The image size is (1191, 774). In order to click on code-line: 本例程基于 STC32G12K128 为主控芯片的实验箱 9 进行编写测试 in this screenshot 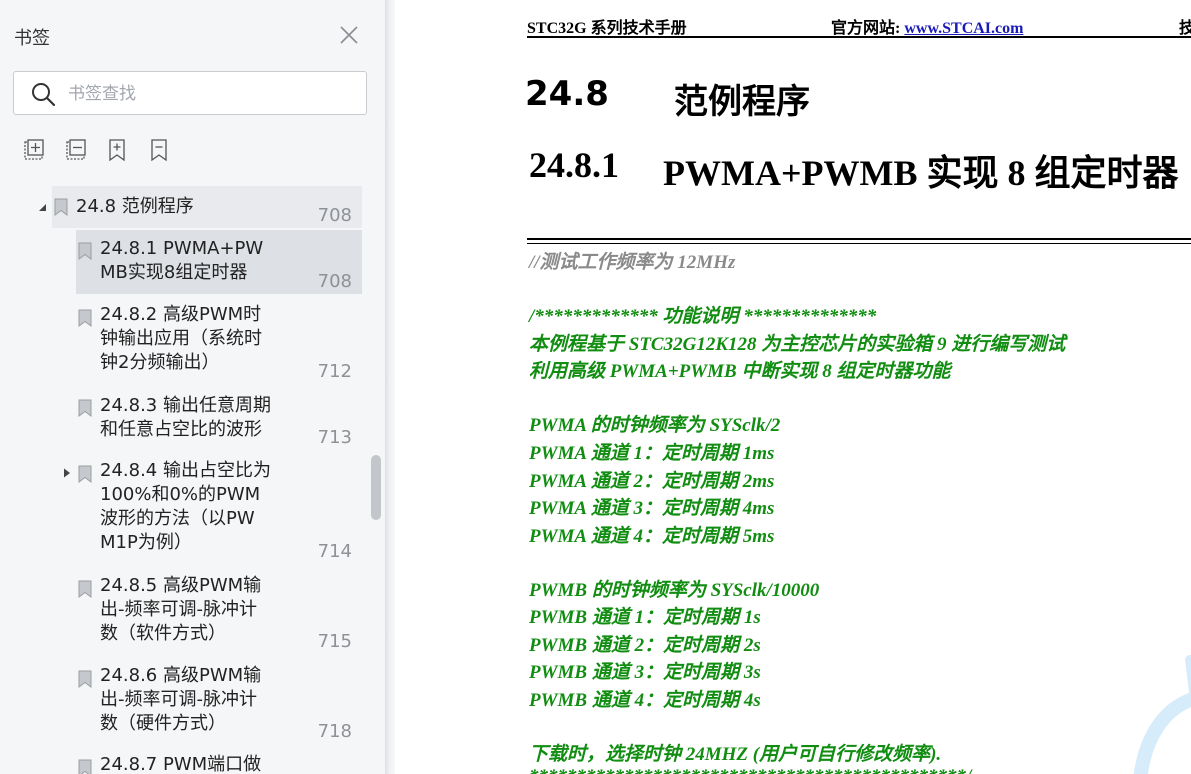, I will do `click(797, 344)`.